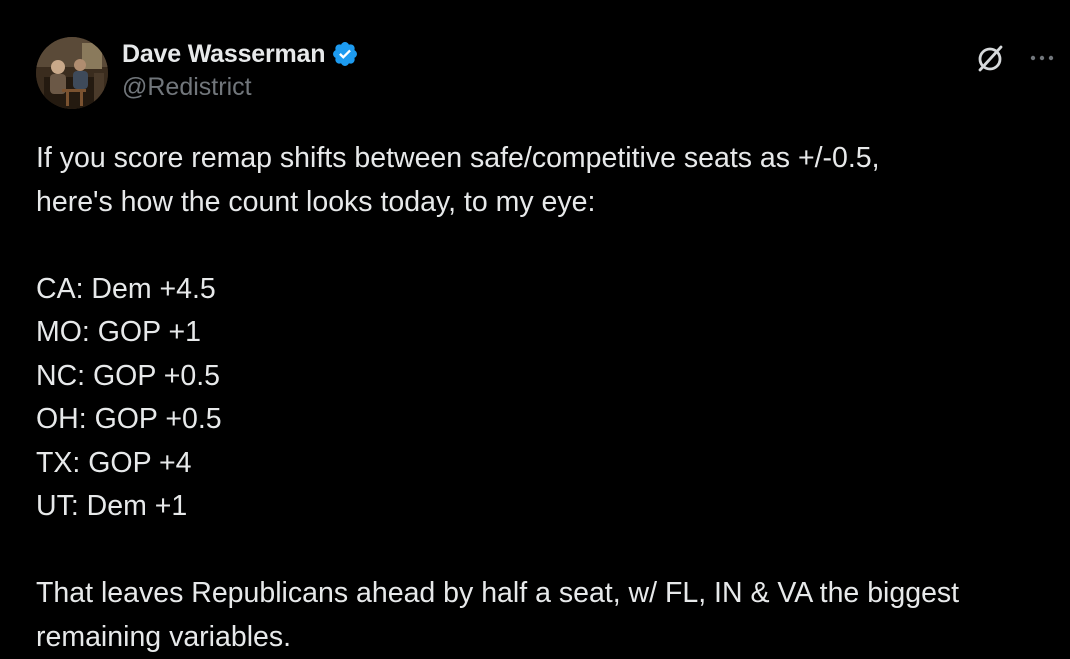 The image size is (1070, 659). I want to click on profile-photo-icon, so click(72, 73).